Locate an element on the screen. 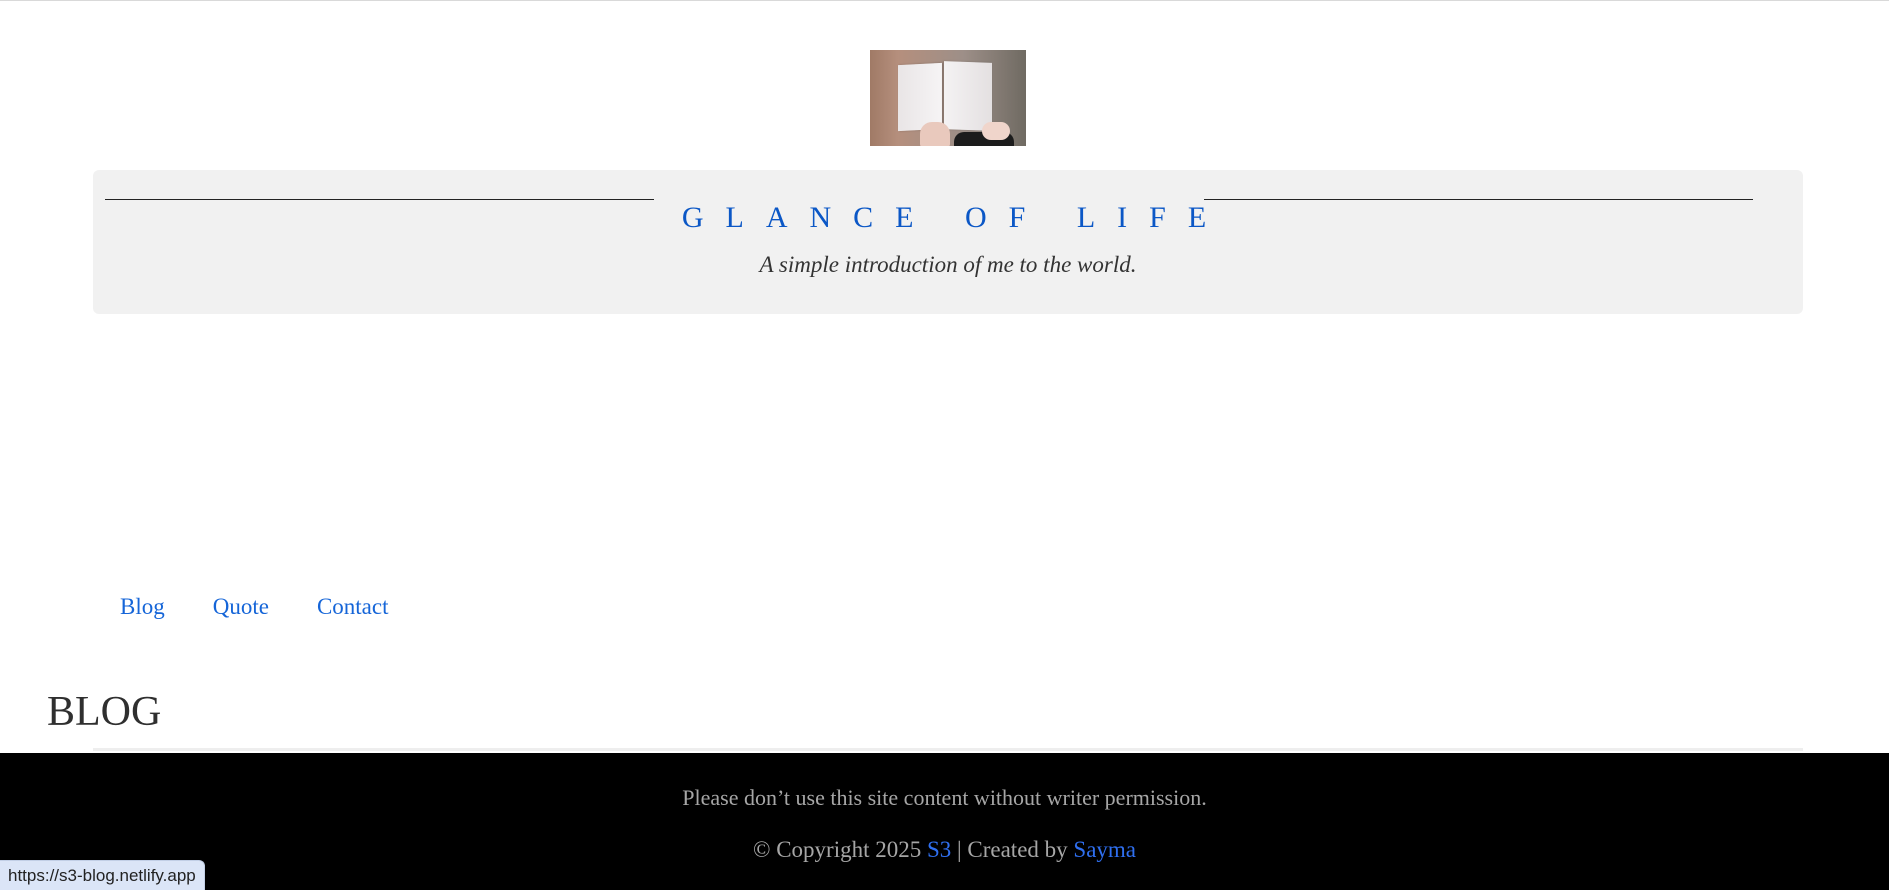 The height and width of the screenshot is (891, 1889). nav-link-contact: Contact is located at coordinates (353, 607).